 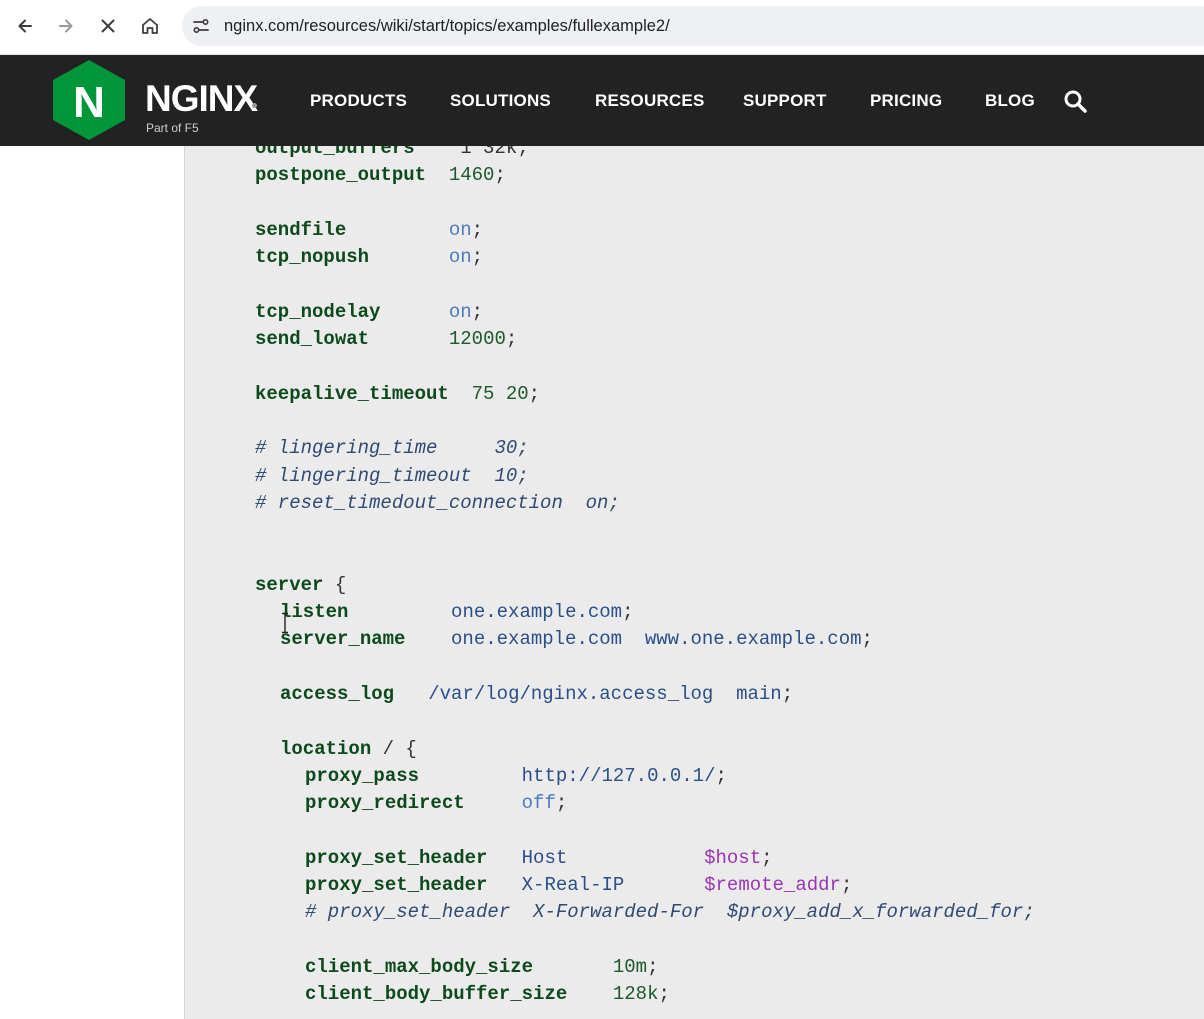 I want to click on code-token: send_lowat, so click(x=312, y=339).